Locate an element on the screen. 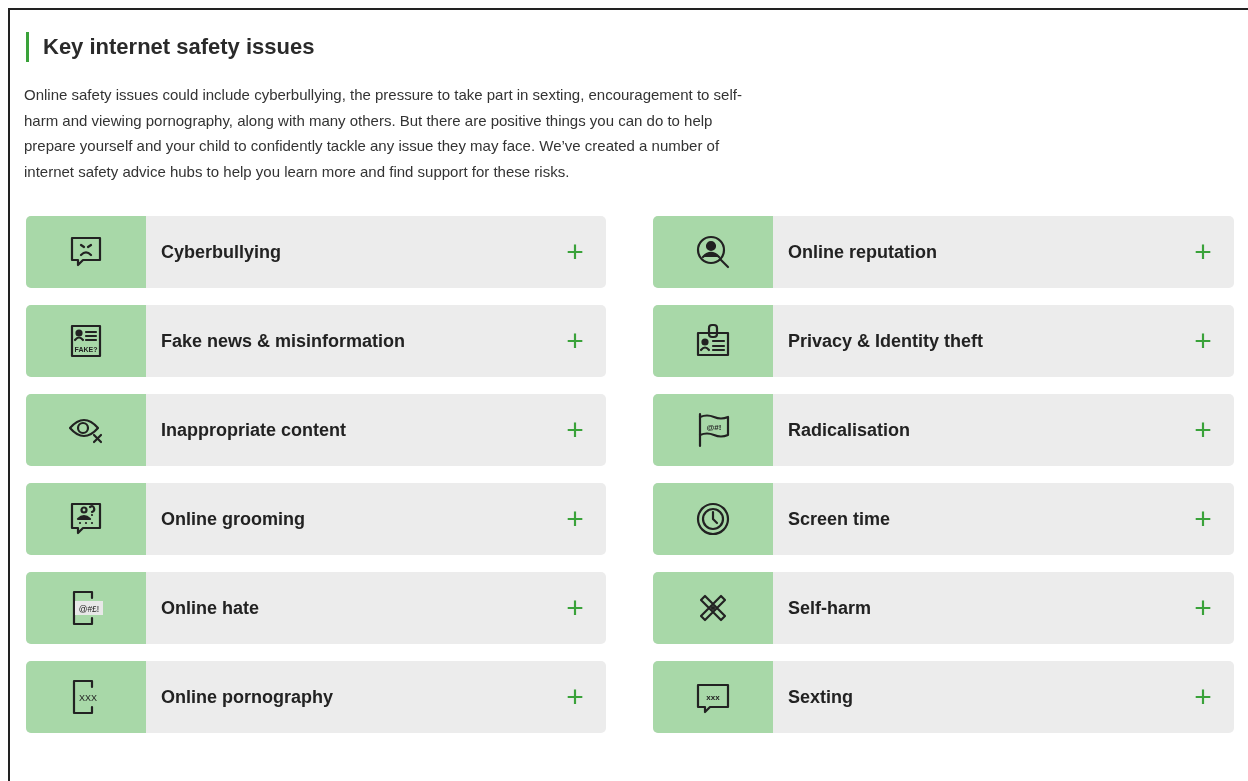 This screenshot has height=781, width=1248. issue-accordion: Online reputation + is located at coordinates (943, 252).